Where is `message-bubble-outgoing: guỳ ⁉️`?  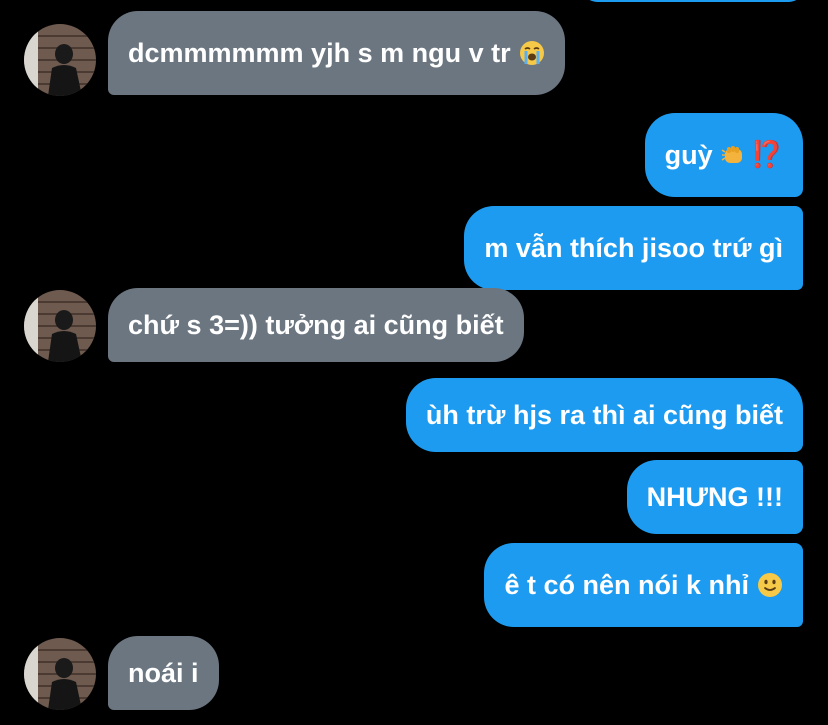
message-bubble-outgoing: guỳ ⁉️ is located at coordinates (723, 155).